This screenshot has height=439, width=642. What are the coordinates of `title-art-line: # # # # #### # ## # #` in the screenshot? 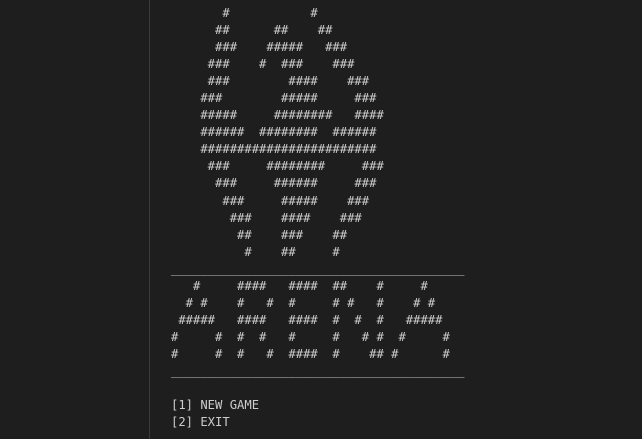 It's located at (310, 353).